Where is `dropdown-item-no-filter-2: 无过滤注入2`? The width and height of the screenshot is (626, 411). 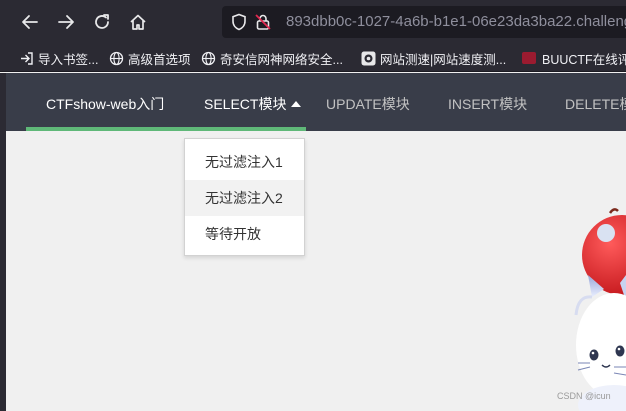
dropdown-item-no-filter-2: 无过滤注入2 is located at coordinates (244, 198).